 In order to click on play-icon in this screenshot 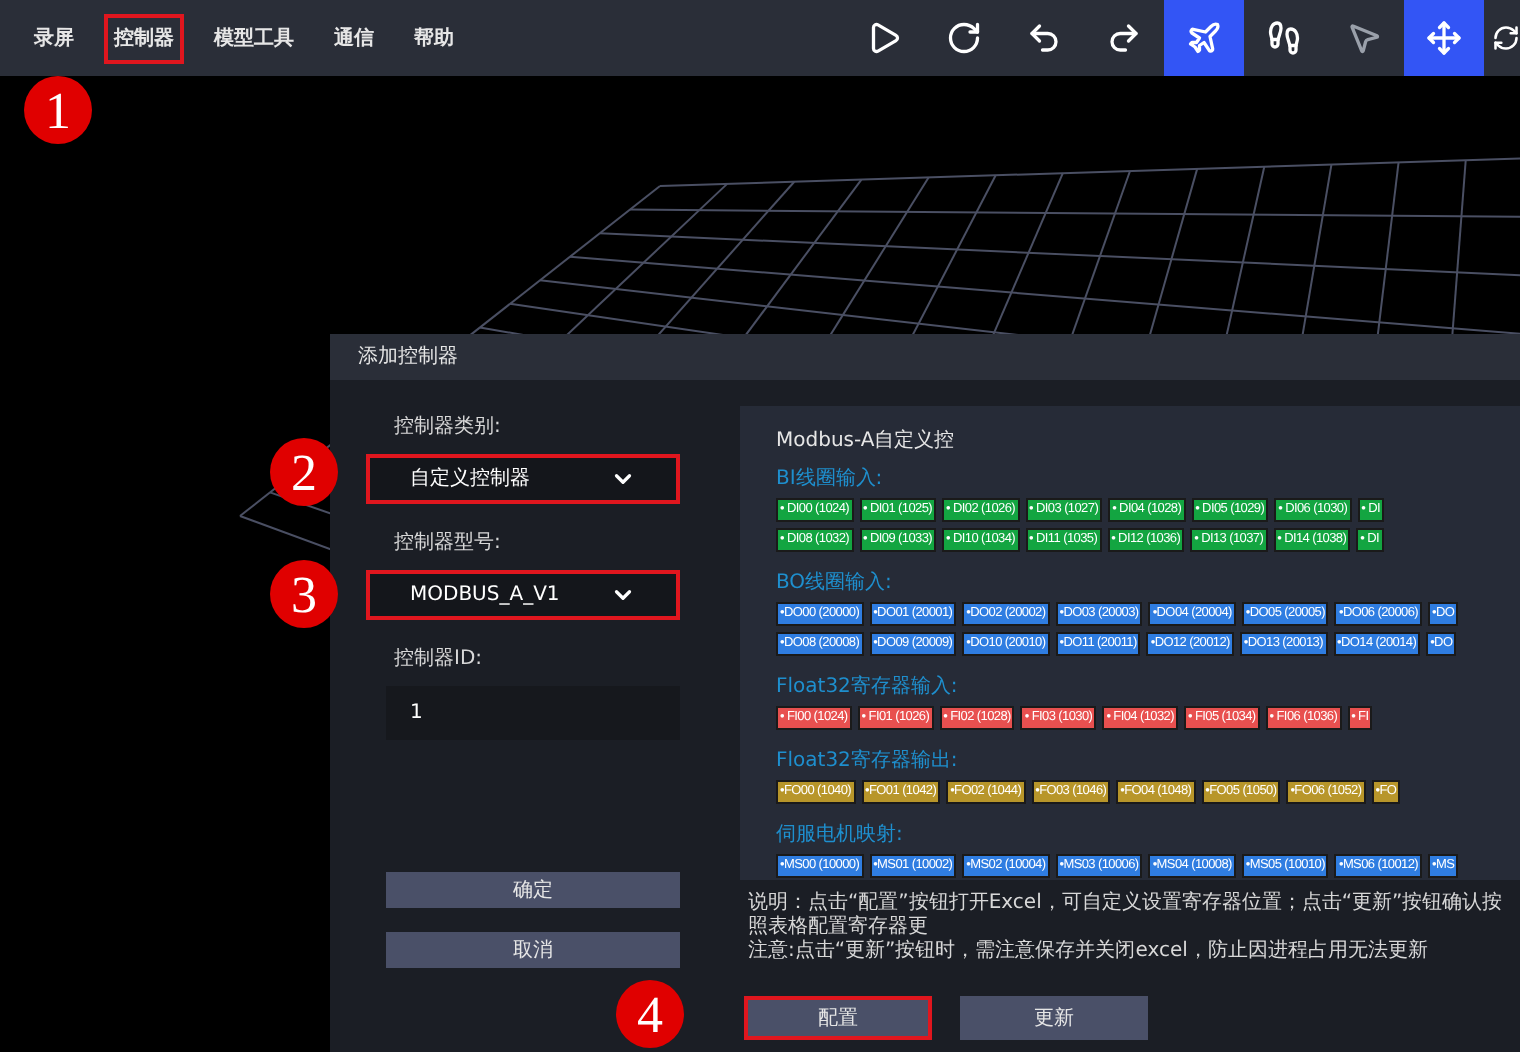, I will do `click(884, 38)`.